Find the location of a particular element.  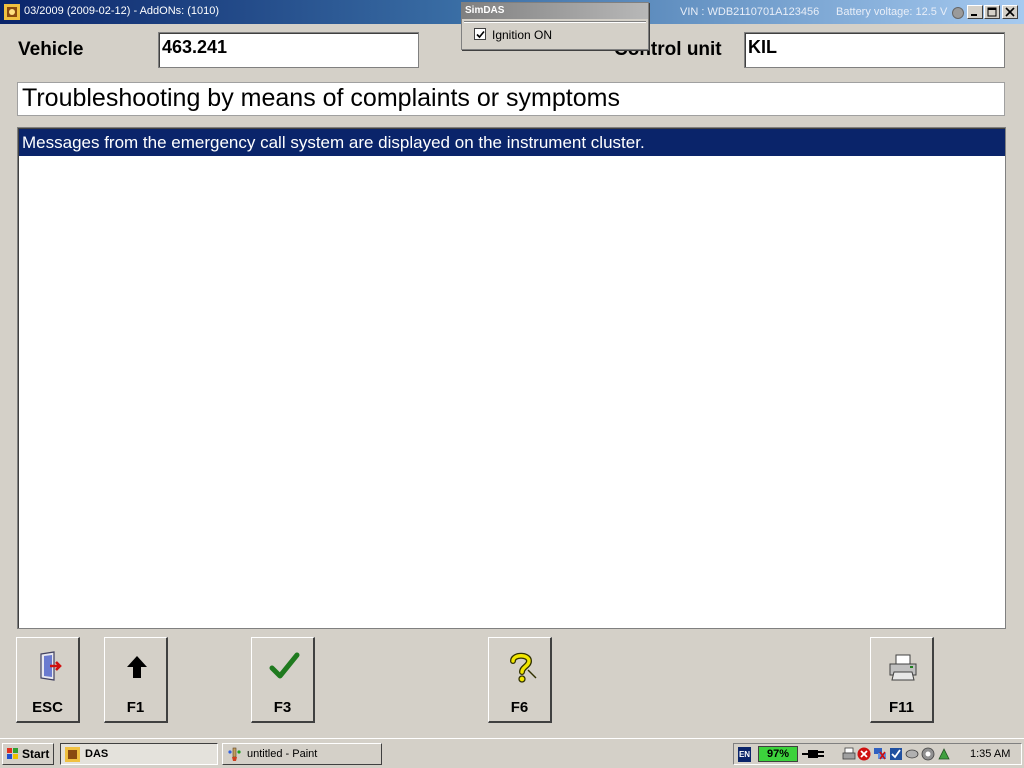

error-icon is located at coordinates (864, 754).